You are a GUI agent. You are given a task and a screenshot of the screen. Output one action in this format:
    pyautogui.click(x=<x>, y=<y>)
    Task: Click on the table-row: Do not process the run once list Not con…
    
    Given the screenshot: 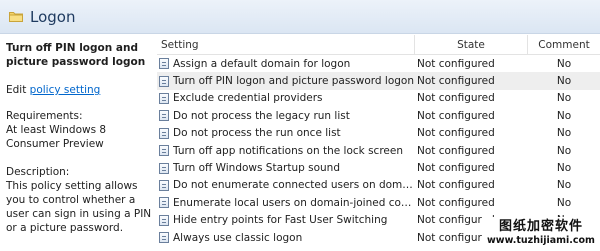 What is the action you would take?
    pyautogui.click(x=378, y=133)
    